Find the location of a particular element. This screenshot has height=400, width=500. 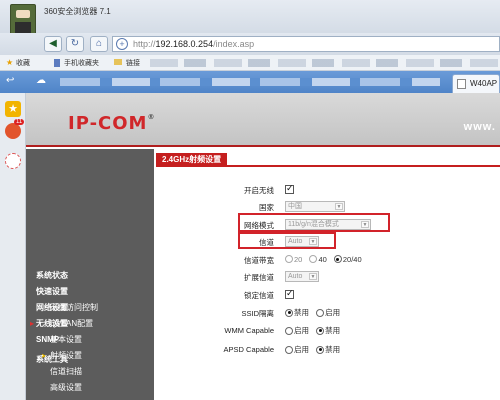

wmm-control: 启用 禁用 is located at coordinates (315, 330).